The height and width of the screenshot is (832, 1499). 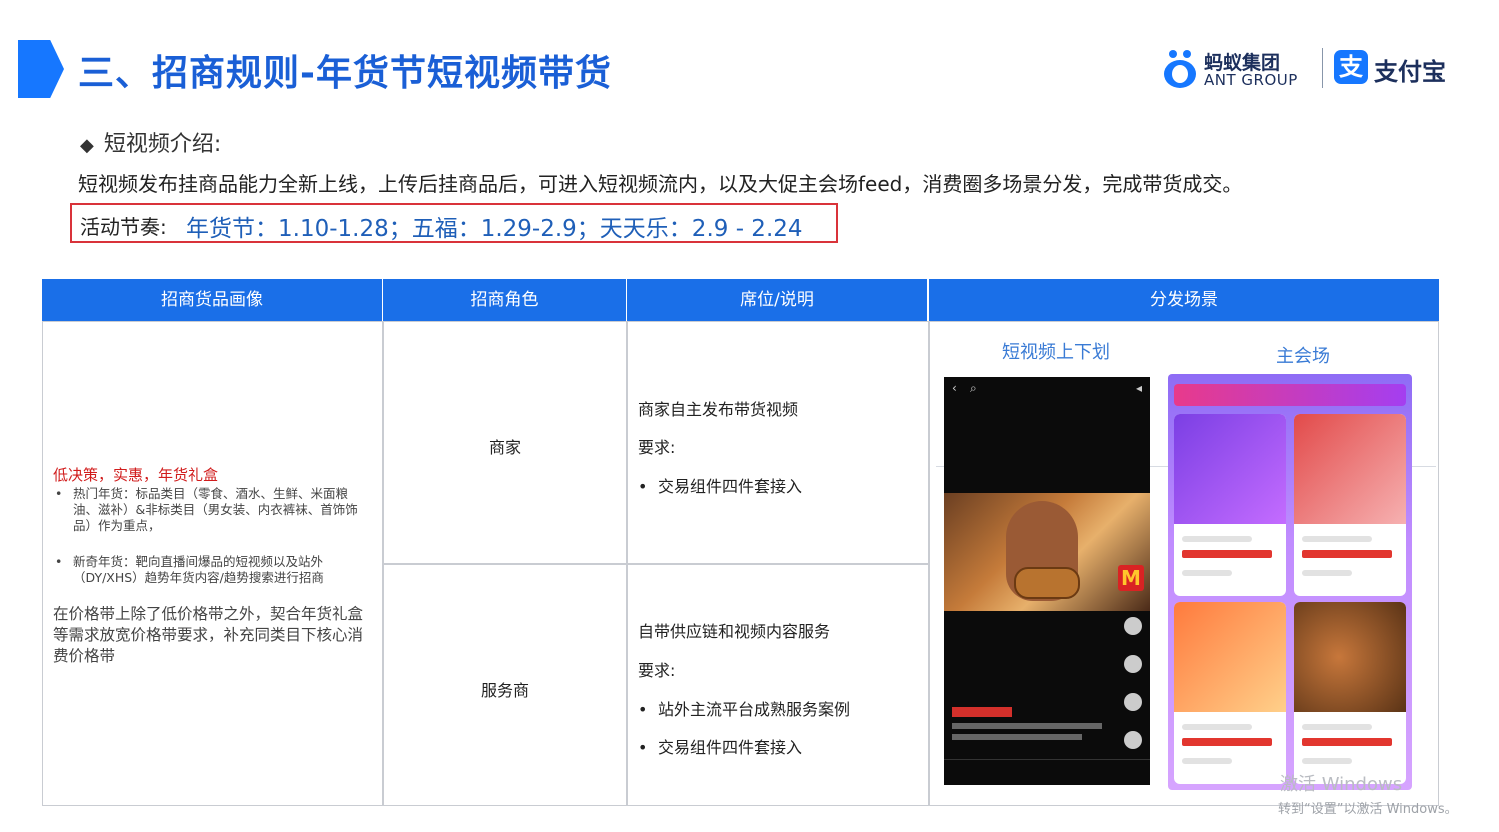 I want to click on comment-icon, so click(x=1133, y=664).